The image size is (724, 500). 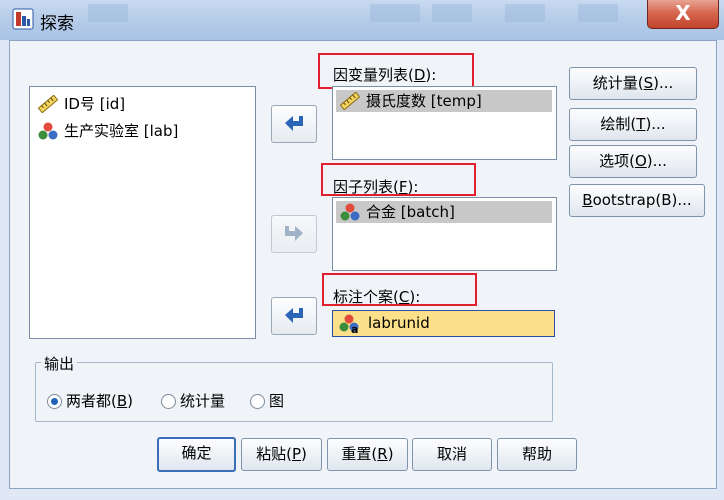 I want to click on arrow-right-icon, so click(x=294, y=233).